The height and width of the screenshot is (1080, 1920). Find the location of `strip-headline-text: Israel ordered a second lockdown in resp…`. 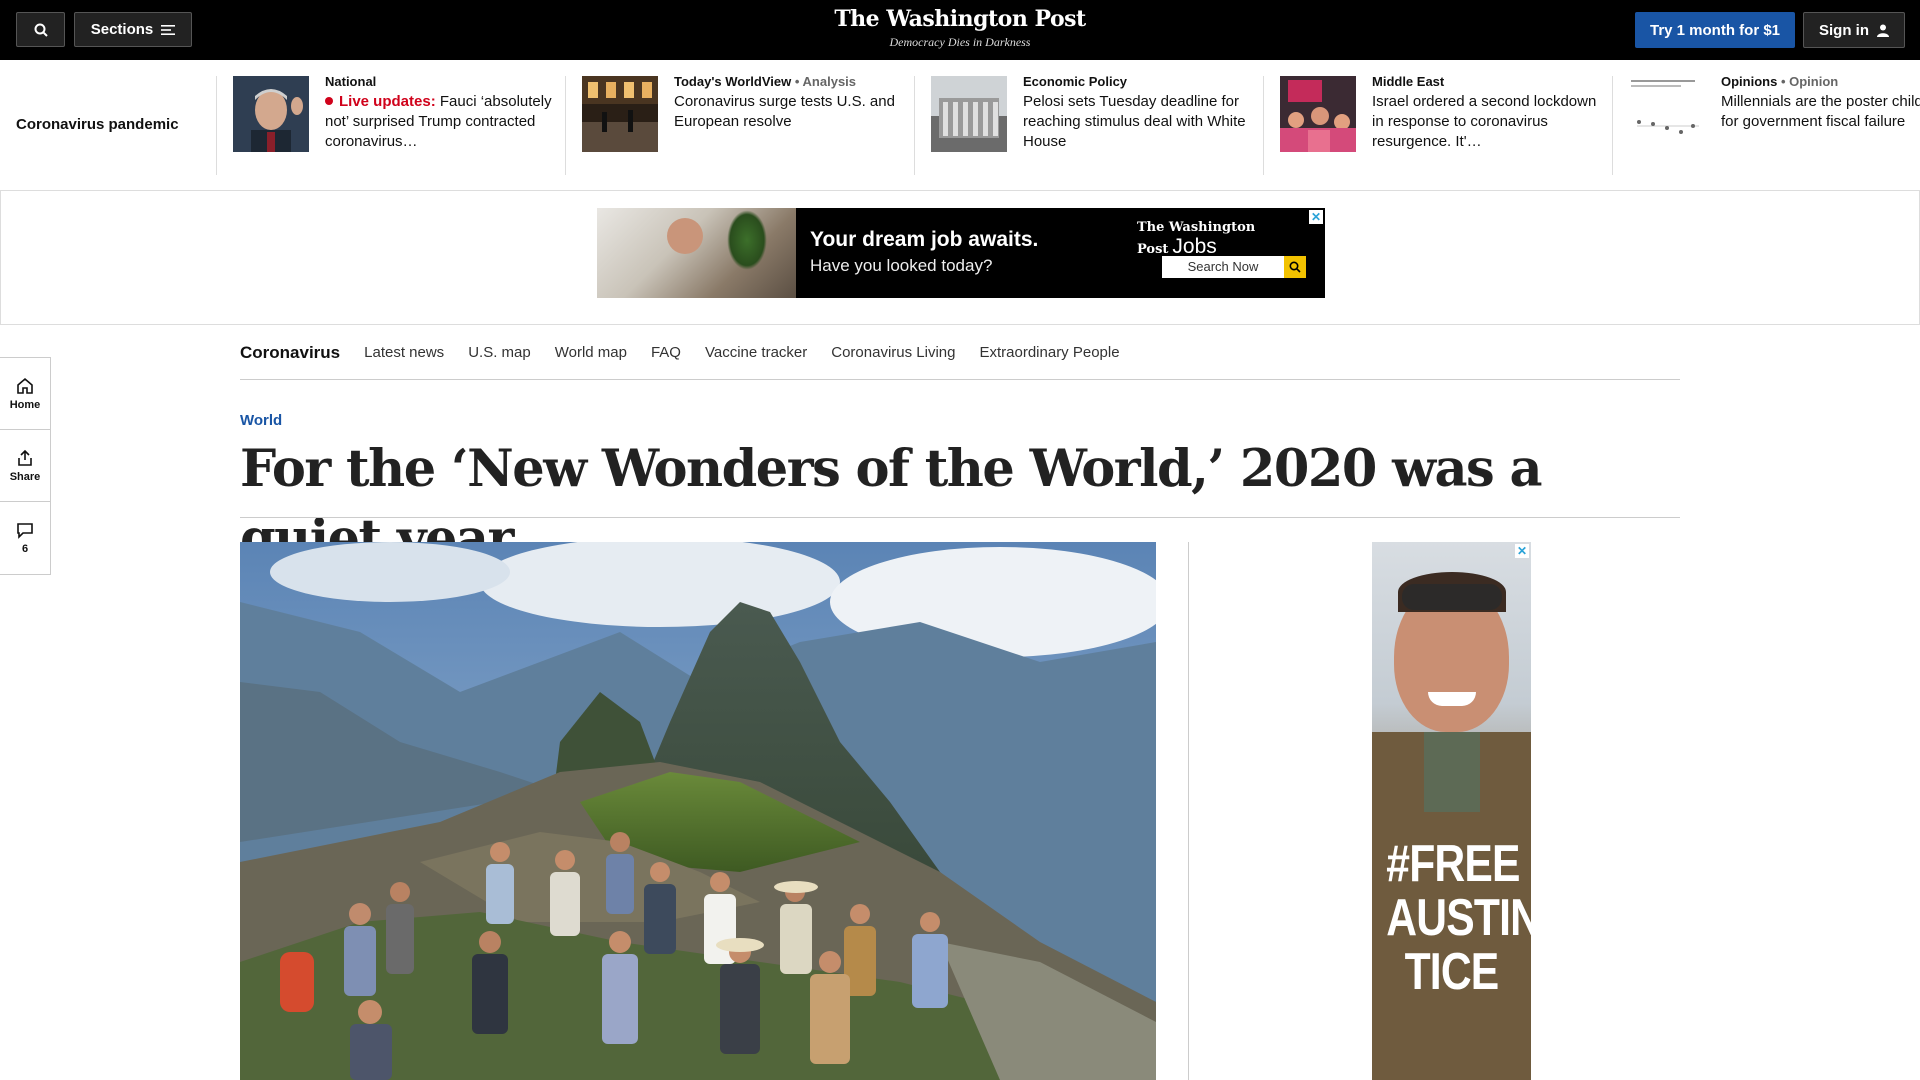

strip-headline-text: Israel ordered a second lockdown in resp… is located at coordinates (1484, 121).